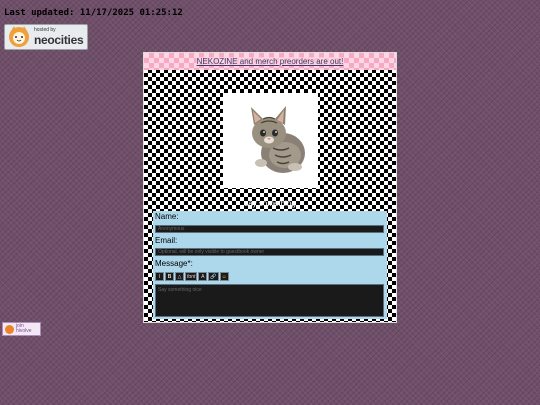 This screenshot has height=405, width=540. What do you see at coordinates (179, 276) in the screenshot?
I see `spoiler-icon: △` at bounding box center [179, 276].